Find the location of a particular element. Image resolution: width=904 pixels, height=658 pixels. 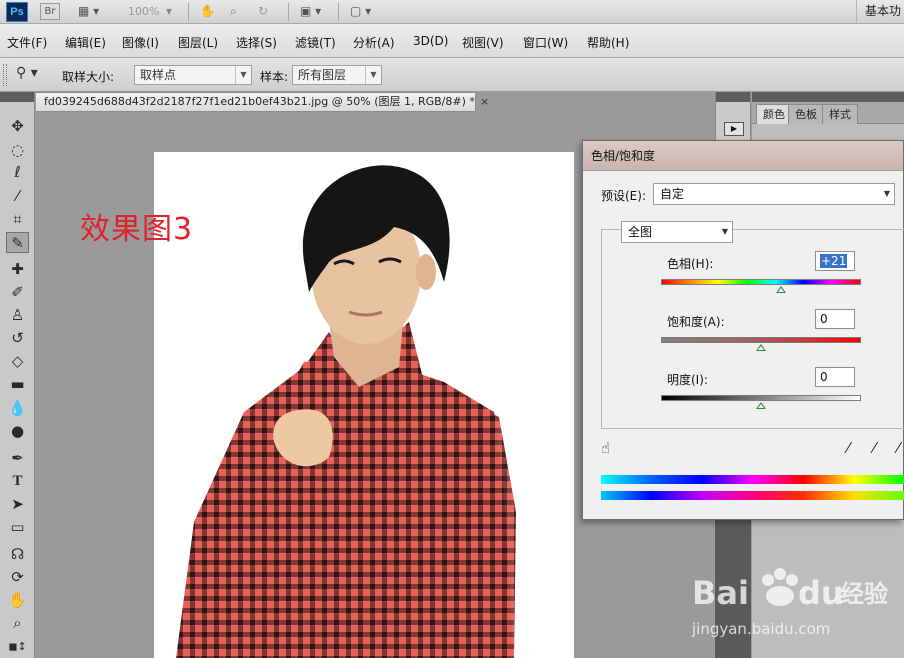

play-actions-icon: ▶ is located at coordinates (734, 129).